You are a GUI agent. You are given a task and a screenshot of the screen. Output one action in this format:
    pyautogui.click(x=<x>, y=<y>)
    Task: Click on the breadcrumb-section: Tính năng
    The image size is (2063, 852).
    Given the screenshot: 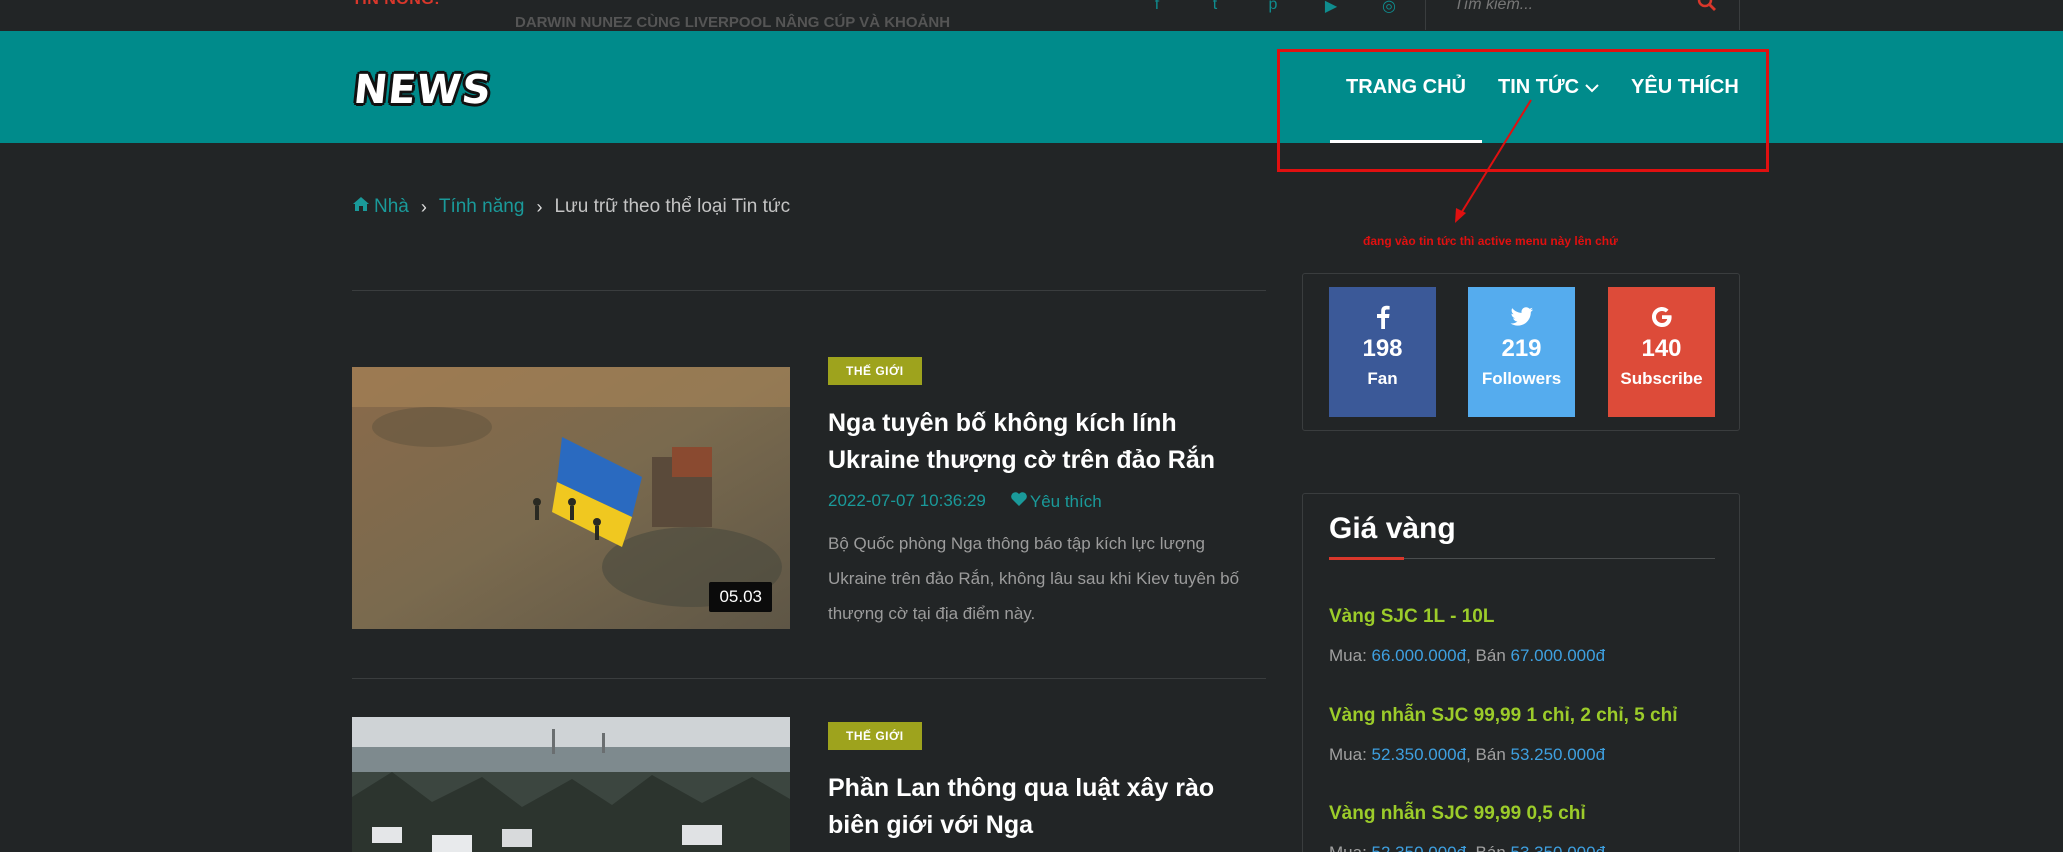 What is the action you would take?
    pyautogui.click(x=482, y=207)
    